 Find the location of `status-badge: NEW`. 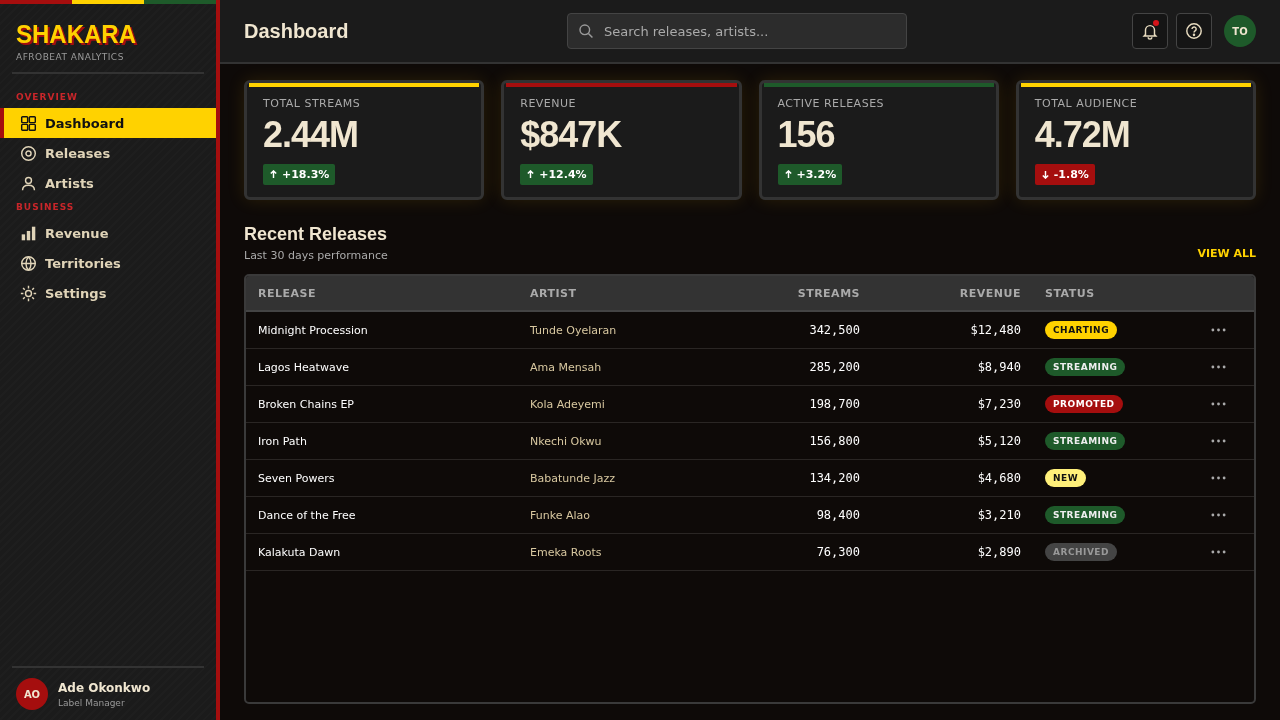

status-badge: NEW is located at coordinates (1066, 478).